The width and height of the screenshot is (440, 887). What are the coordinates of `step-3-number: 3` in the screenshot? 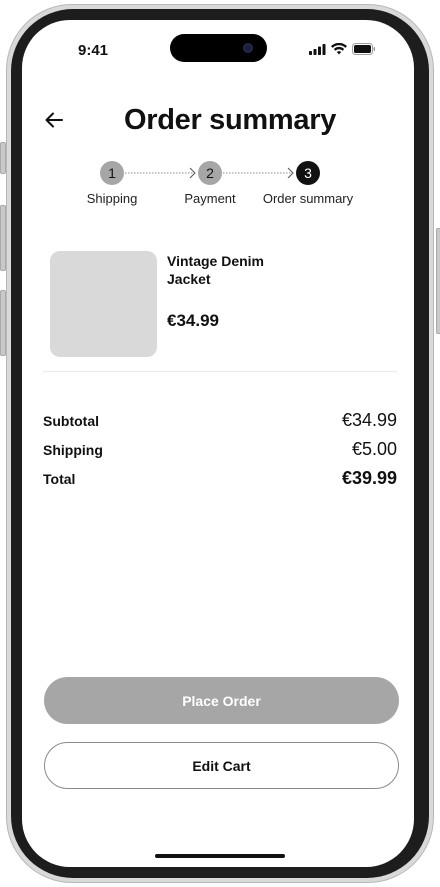 It's located at (308, 173).